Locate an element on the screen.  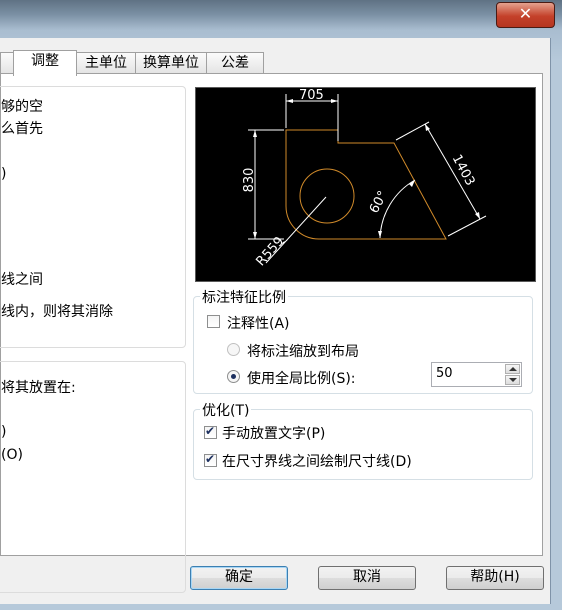
draw-dim-line-label: 在尺寸界线之间绘制尺寸线(D) is located at coordinates (317, 462).